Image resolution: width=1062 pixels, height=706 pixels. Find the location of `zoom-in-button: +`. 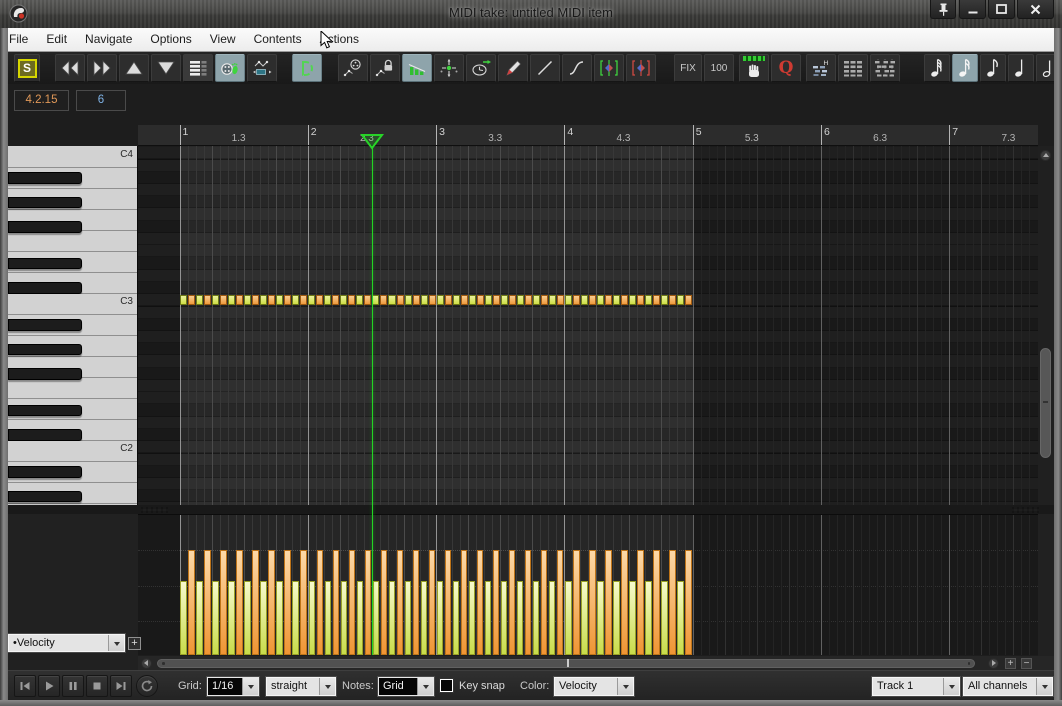

zoom-in-button: + is located at coordinates (1010, 663).